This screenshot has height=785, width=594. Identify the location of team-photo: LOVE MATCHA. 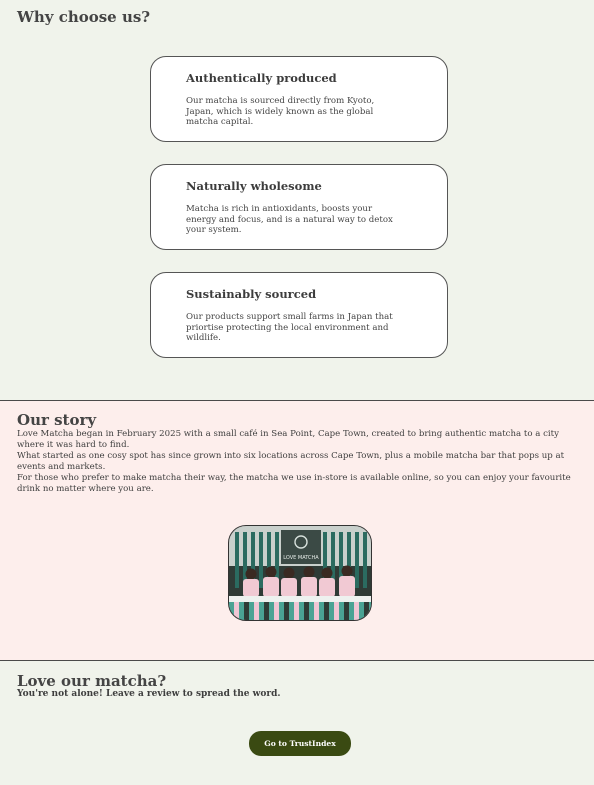
(300, 573).